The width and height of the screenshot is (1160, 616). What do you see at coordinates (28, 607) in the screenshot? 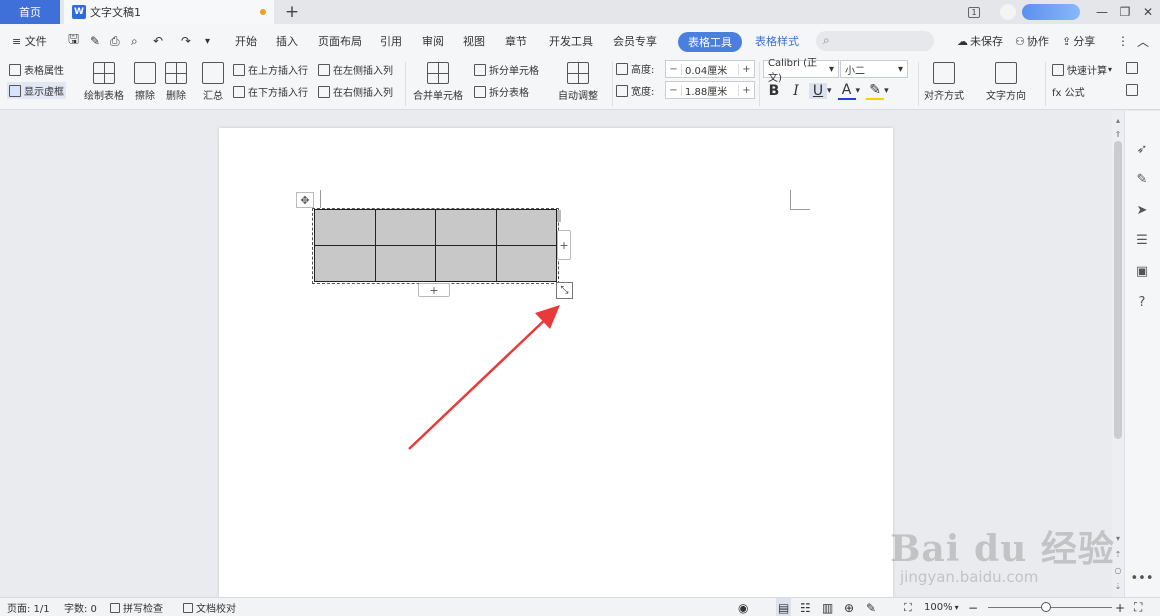
I see `page-indicator: 页面: 1/1` at bounding box center [28, 607].